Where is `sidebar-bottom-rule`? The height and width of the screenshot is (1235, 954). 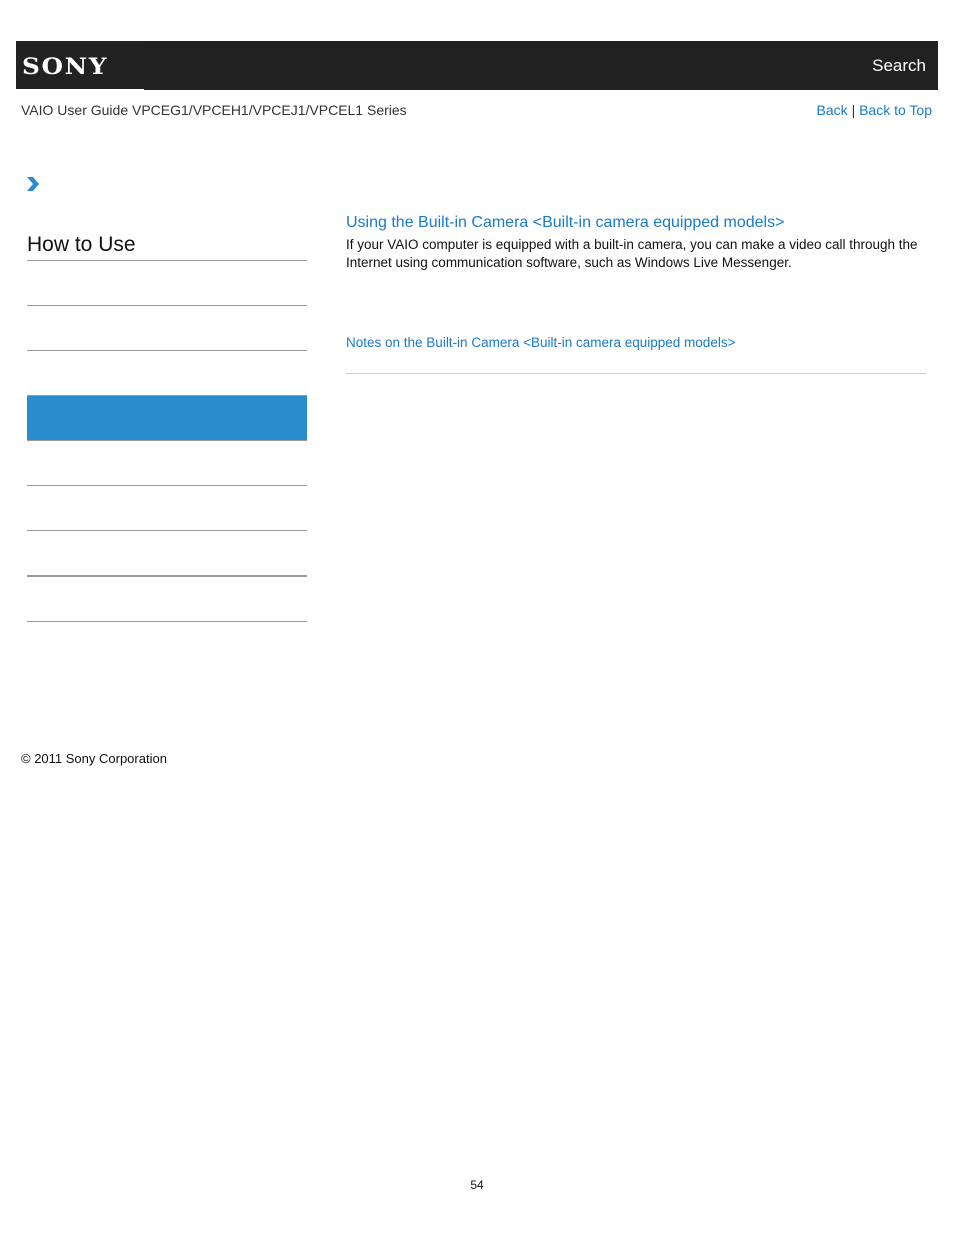 sidebar-bottom-rule is located at coordinates (167, 621).